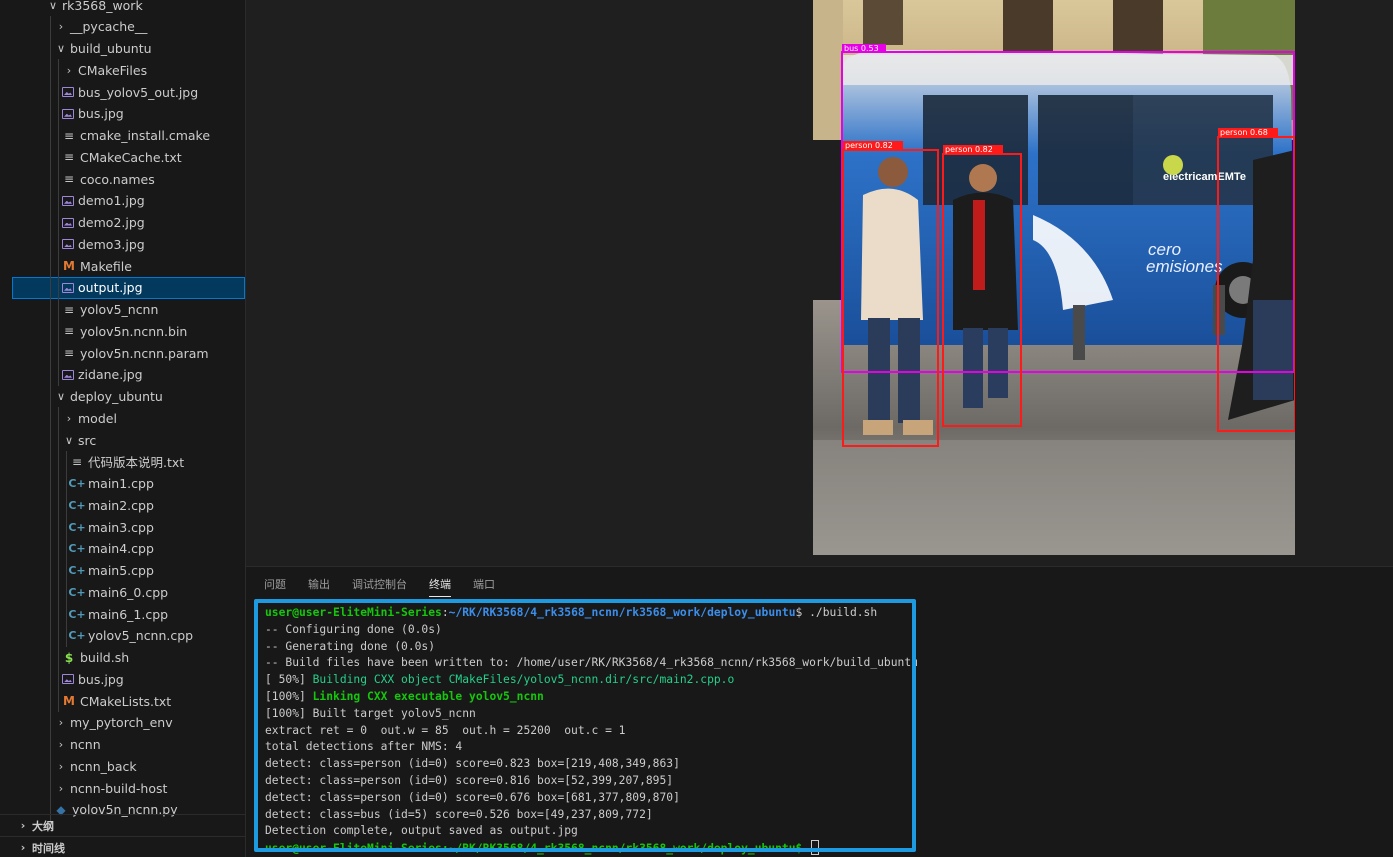 The height and width of the screenshot is (857, 1393). I want to click on panel-tab-bar: 问题 输出 调试控制台 终端 端口, so click(390, 587).